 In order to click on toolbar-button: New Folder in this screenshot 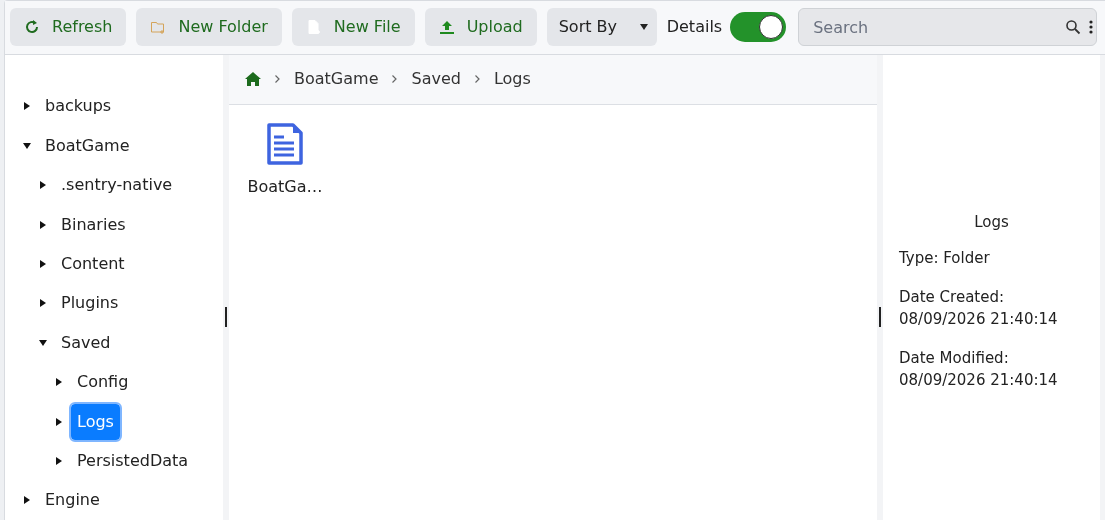, I will do `click(209, 27)`.